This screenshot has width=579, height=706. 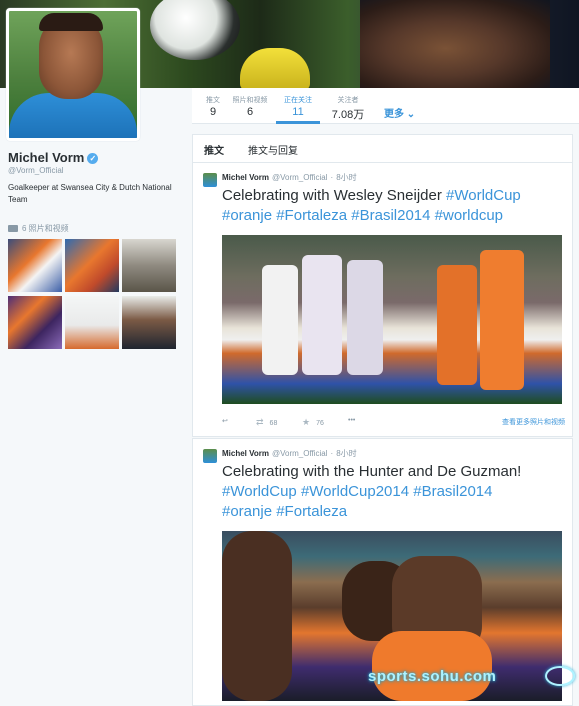 I want to click on nav-more-button: 更多 ⌄, so click(x=399, y=112).